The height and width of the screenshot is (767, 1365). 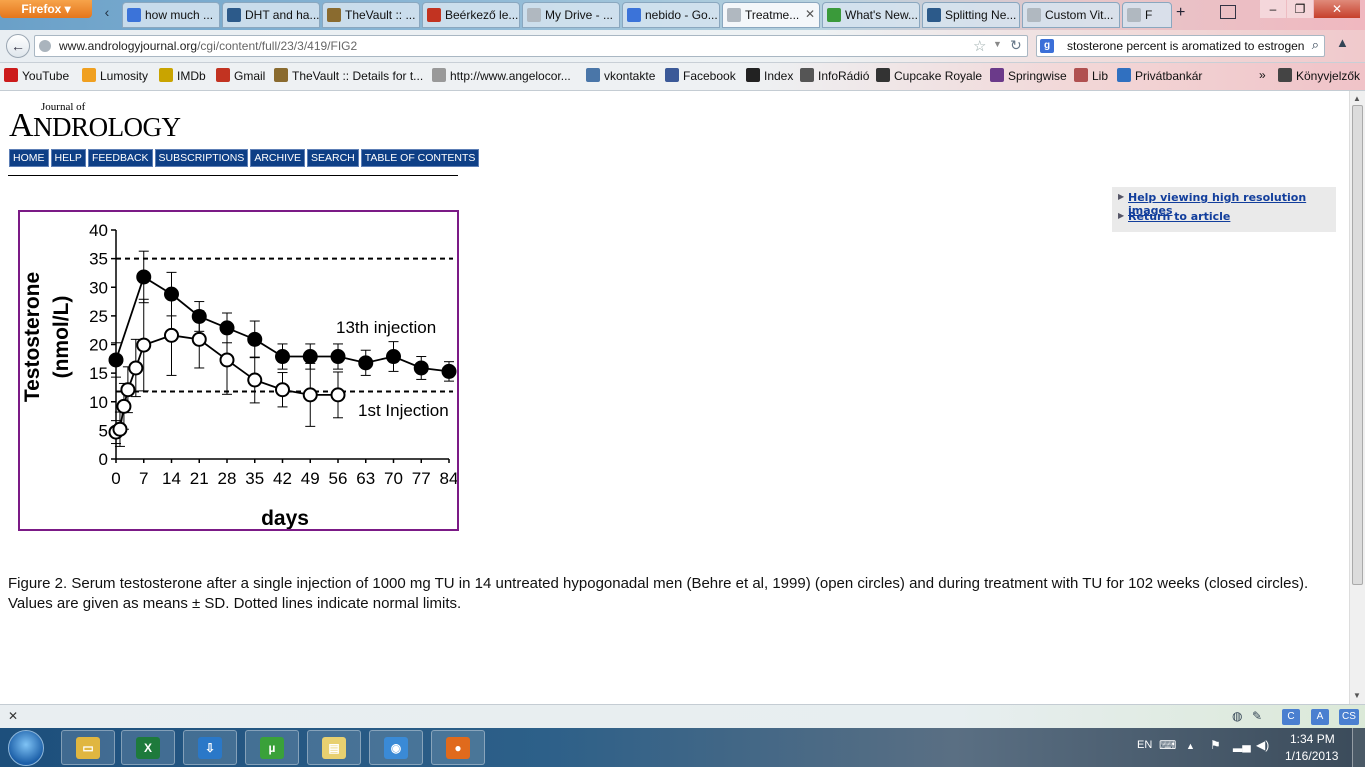 I want to click on taskbar-app-explorer: ▭, so click(x=88, y=747).